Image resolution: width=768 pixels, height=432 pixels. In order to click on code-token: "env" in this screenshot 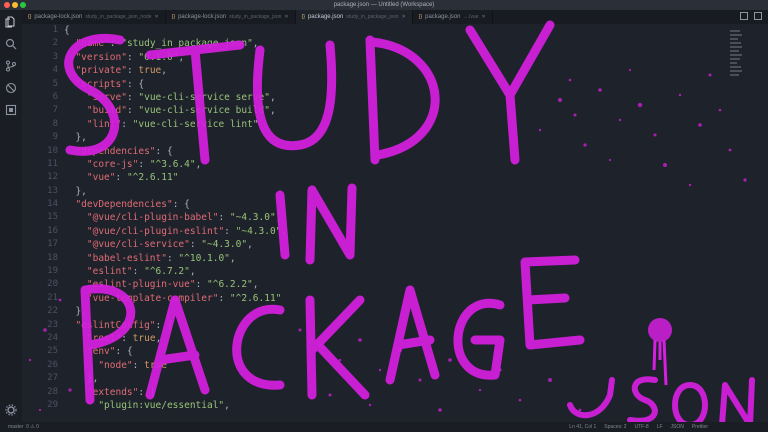, I will do `click(101, 352)`.